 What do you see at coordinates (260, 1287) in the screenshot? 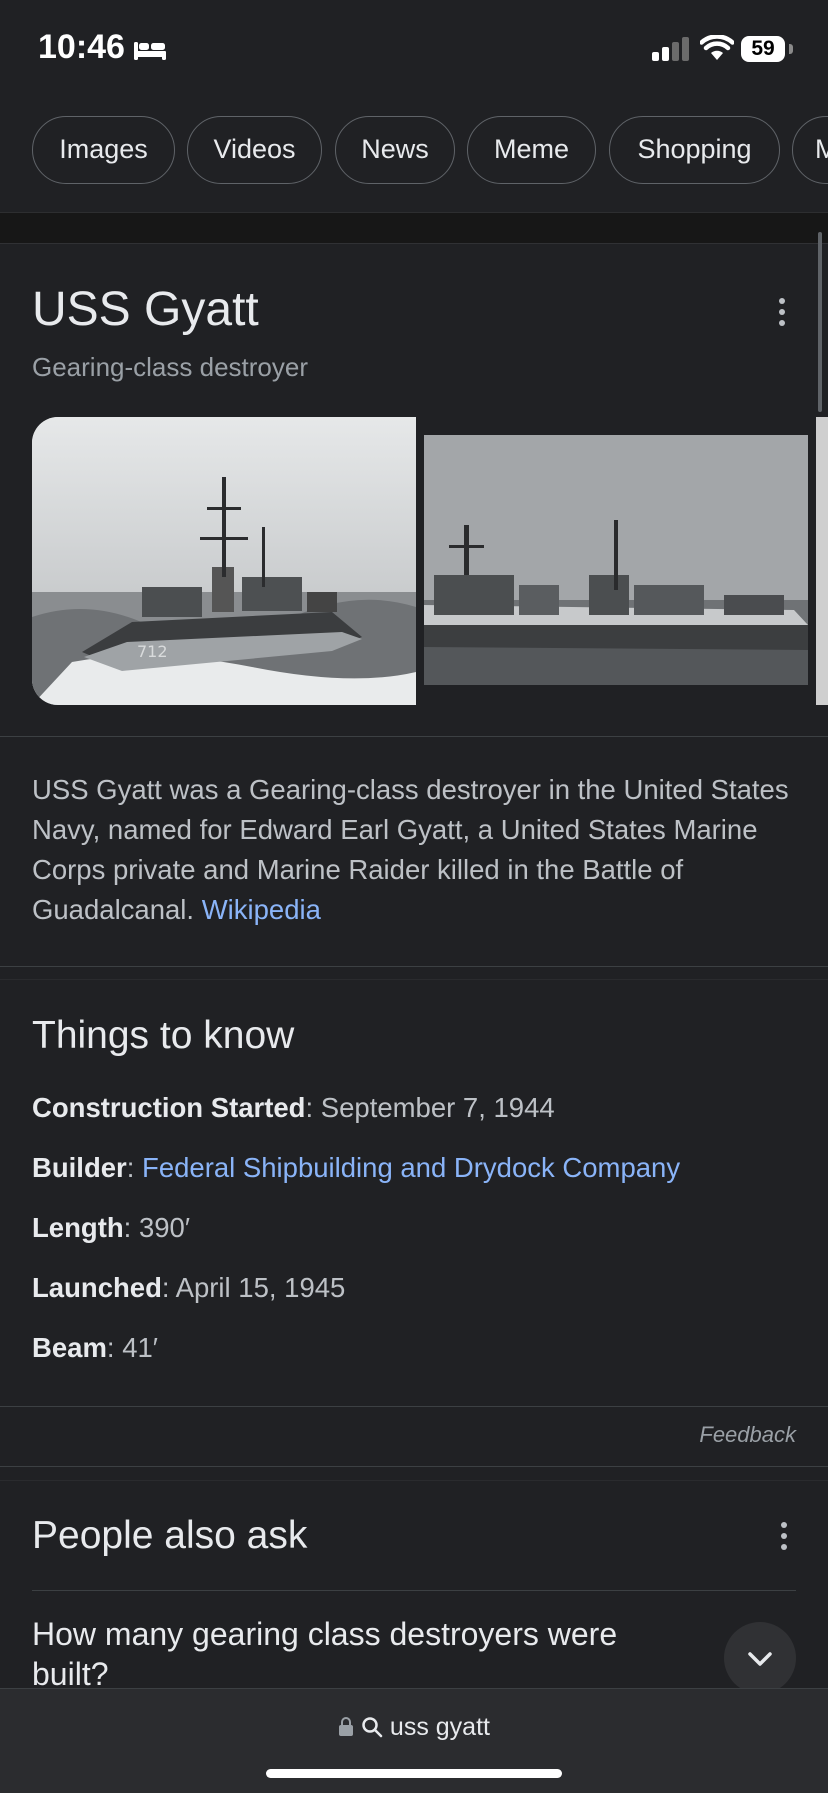
I see `fact-value: April 15, 1945` at bounding box center [260, 1287].